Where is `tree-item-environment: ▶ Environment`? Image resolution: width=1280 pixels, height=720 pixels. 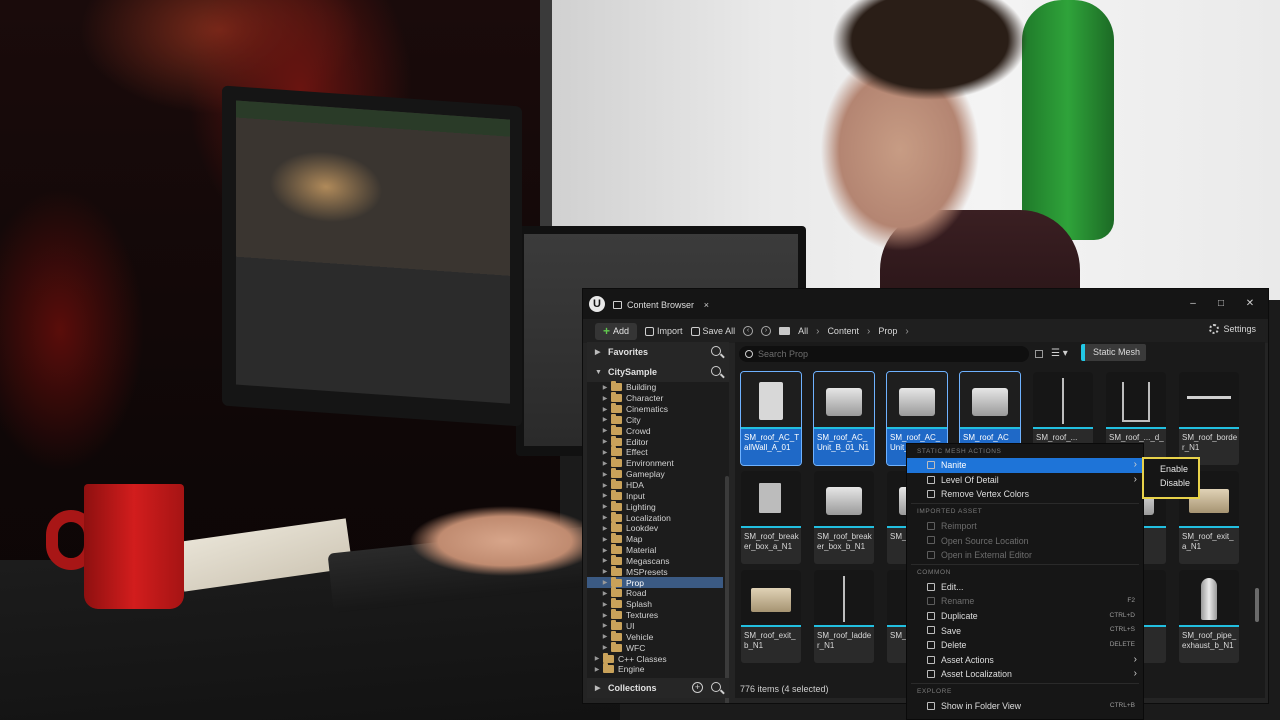
tree-item-environment: ▶ Environment is located at coordinates (655, 463).